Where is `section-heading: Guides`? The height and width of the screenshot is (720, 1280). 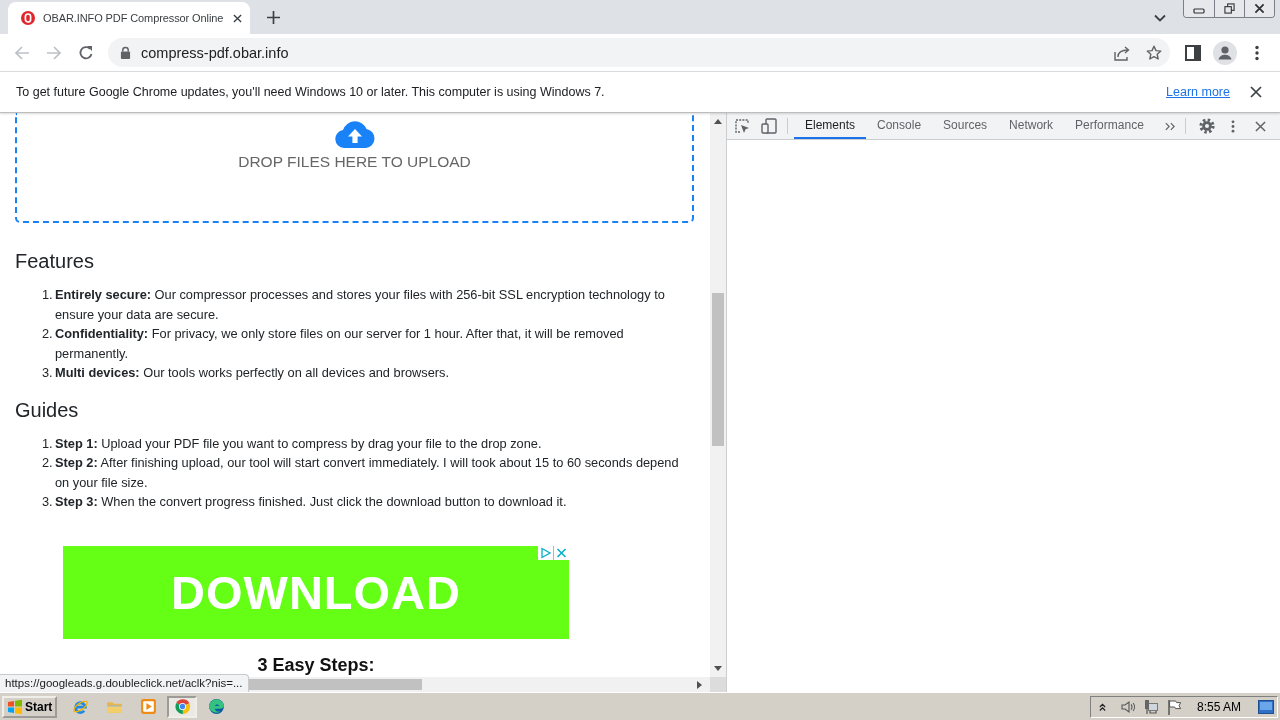
section-heading: Guides is located at coordinates (47, 409).